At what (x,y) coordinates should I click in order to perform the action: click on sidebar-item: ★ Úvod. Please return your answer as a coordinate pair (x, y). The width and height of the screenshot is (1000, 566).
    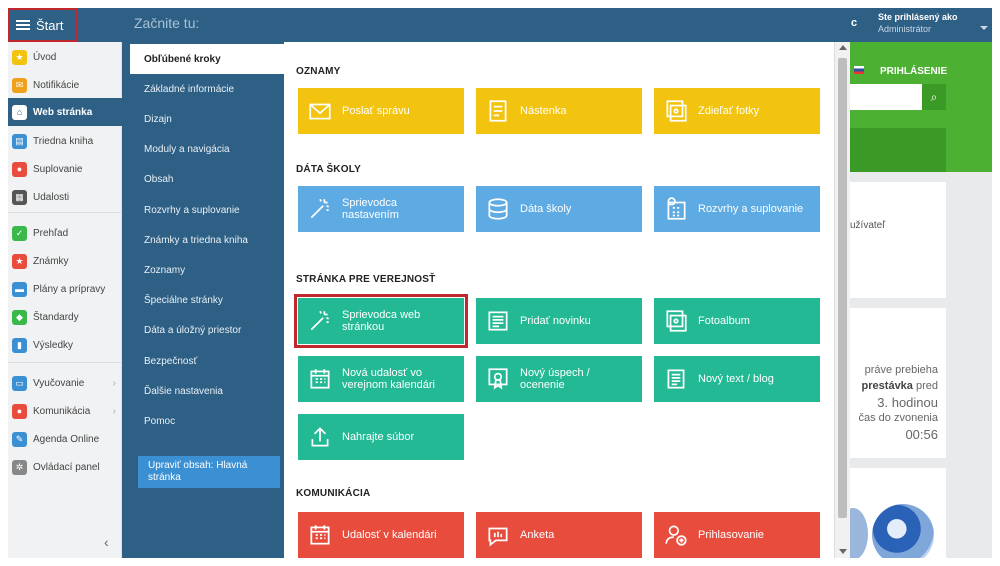
    Looking at the image, I should click on (65, 57).